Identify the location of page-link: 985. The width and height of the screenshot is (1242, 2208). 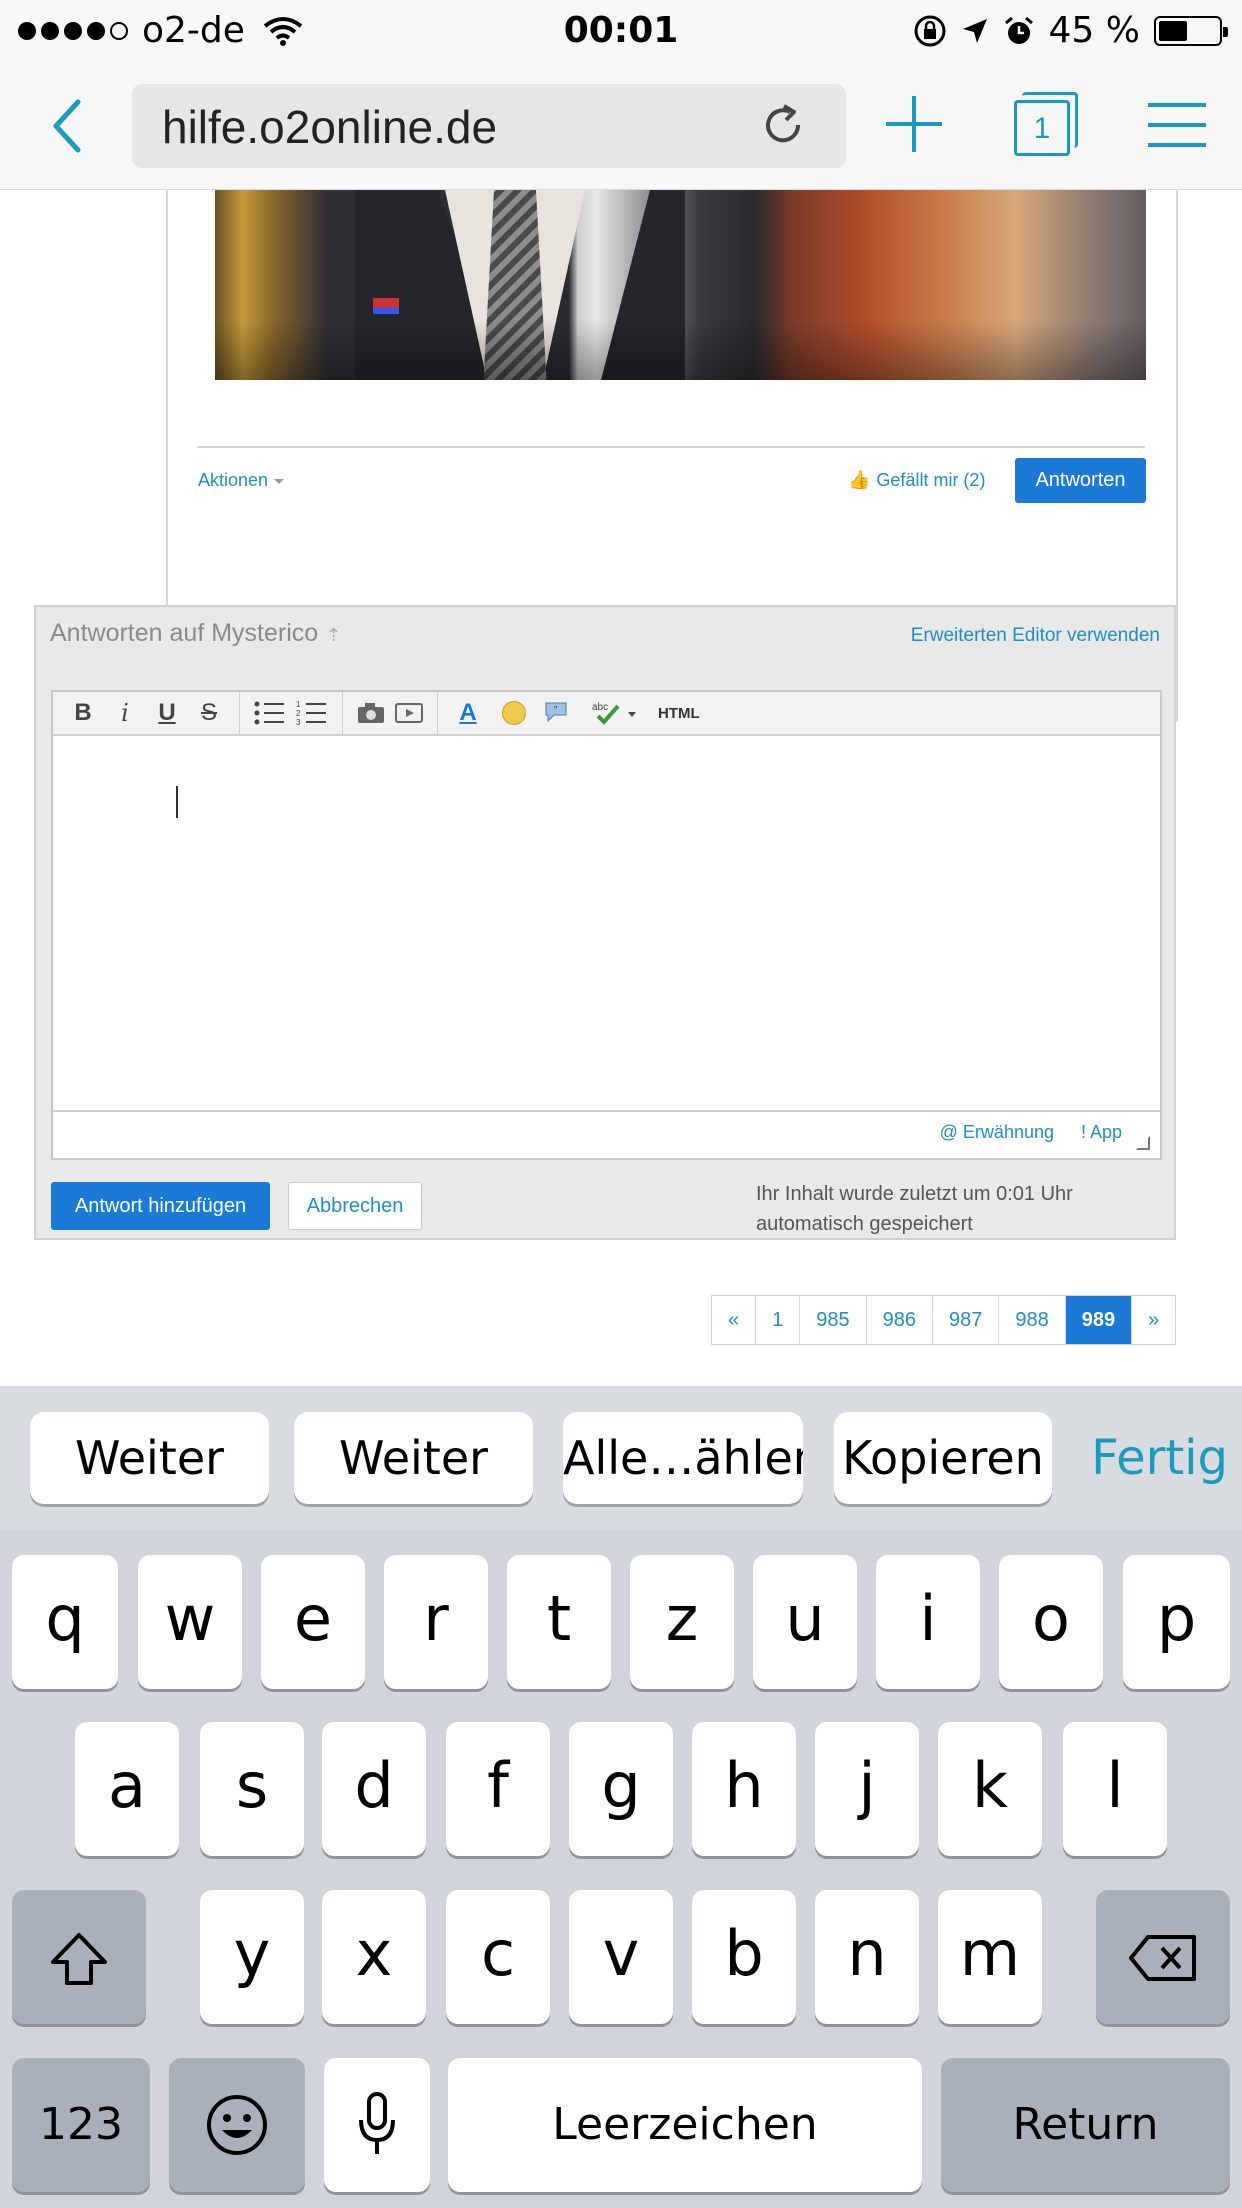
(833, 1320).